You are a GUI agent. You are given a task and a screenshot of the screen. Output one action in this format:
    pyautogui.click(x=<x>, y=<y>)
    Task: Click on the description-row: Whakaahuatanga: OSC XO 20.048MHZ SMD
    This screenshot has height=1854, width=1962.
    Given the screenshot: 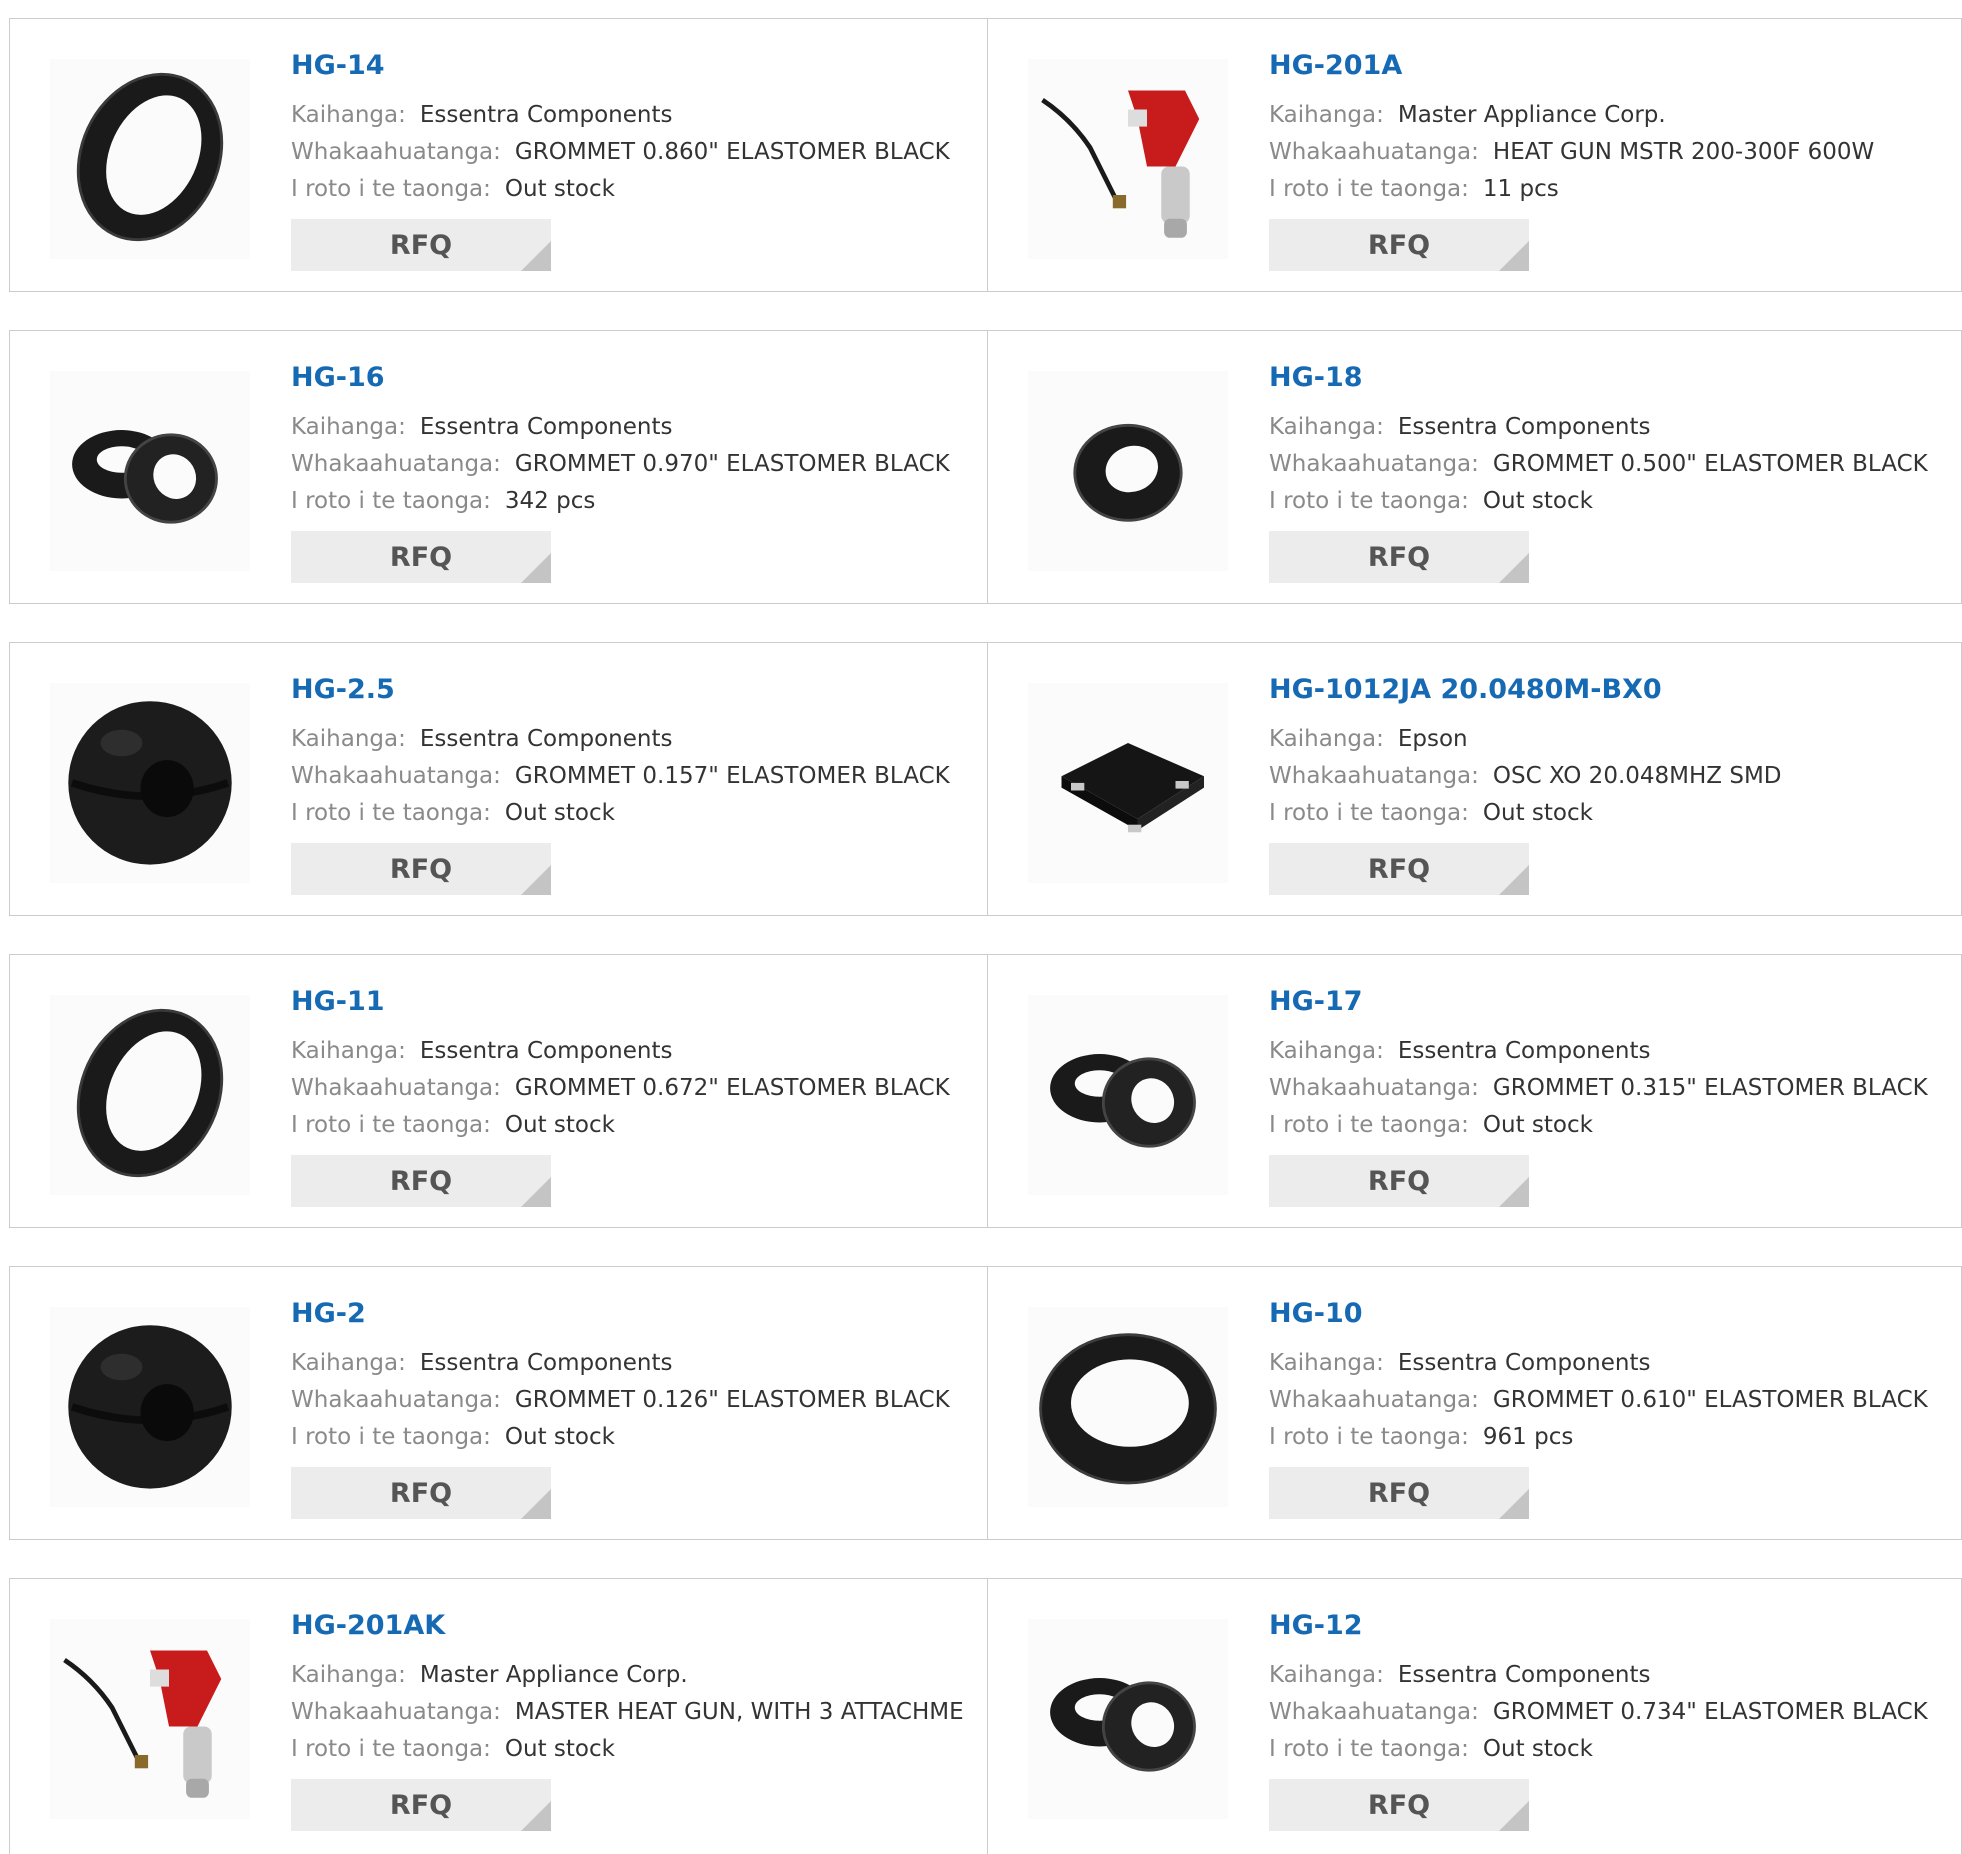 What is the action you would take?
    pyautogui.click(x=1609, y=776)
    